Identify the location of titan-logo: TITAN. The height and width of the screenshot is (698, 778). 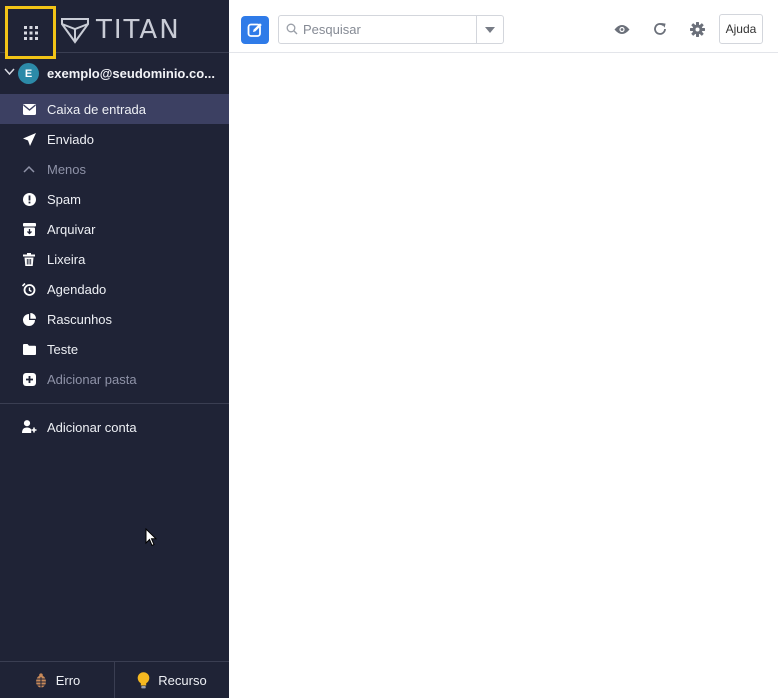
(120, 30).